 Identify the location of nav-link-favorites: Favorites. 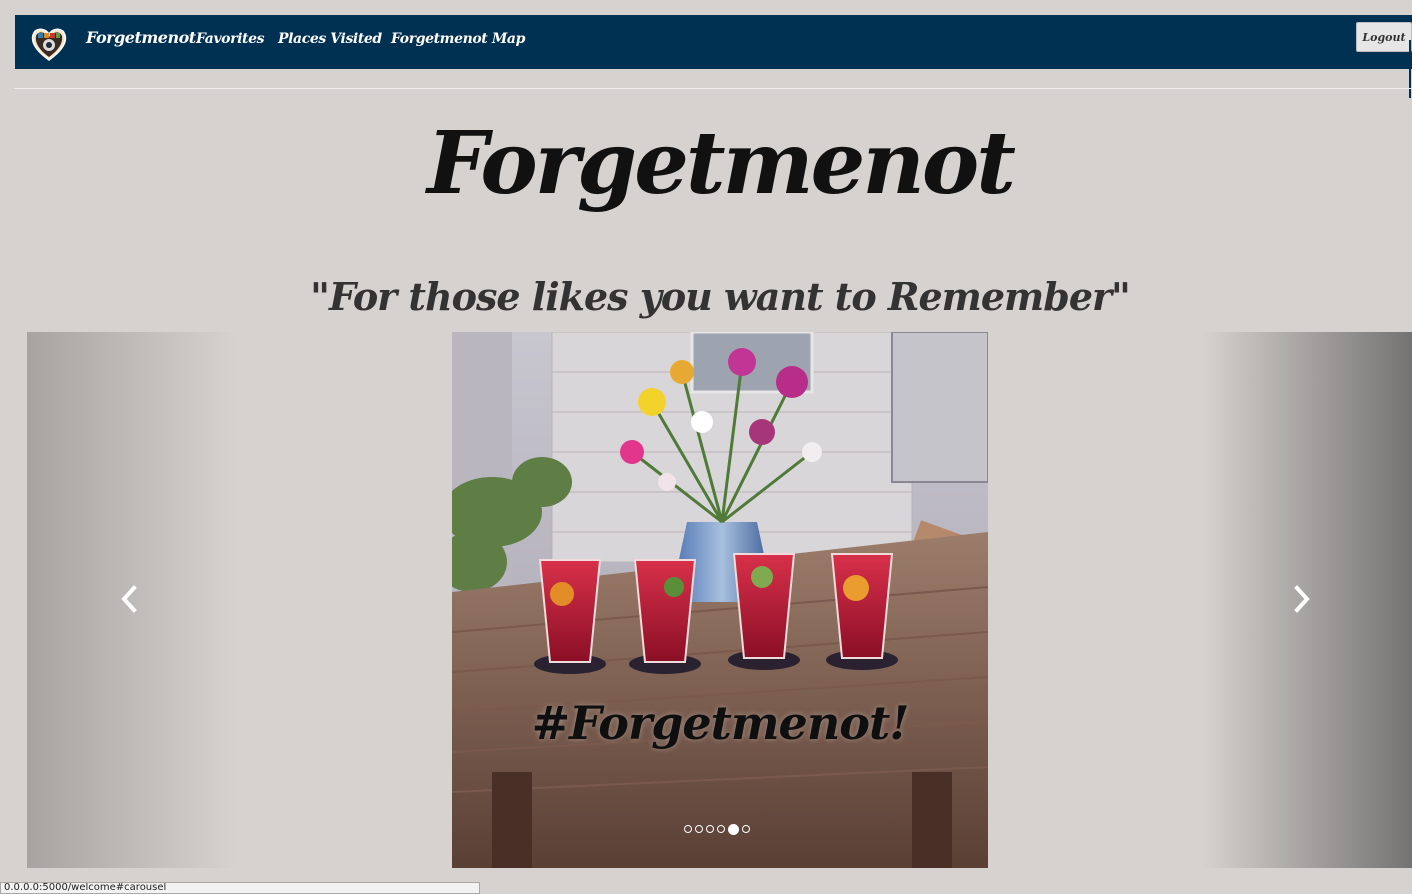
(230, 39).